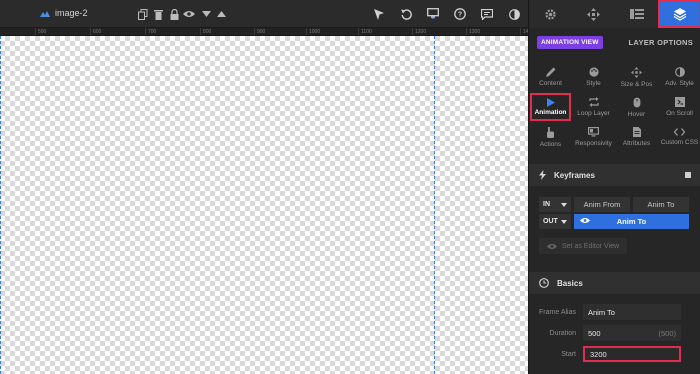 The width and height of the screenshot is (700, 374). I want to click on arrow-down-icon, so click(206, 14).